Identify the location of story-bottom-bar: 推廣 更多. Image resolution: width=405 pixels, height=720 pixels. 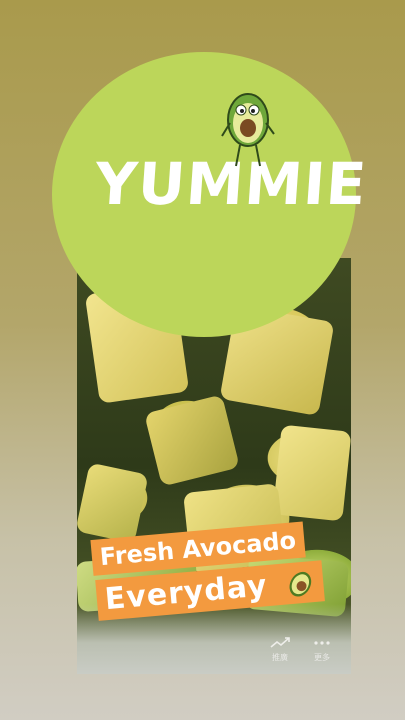
(307, 651).